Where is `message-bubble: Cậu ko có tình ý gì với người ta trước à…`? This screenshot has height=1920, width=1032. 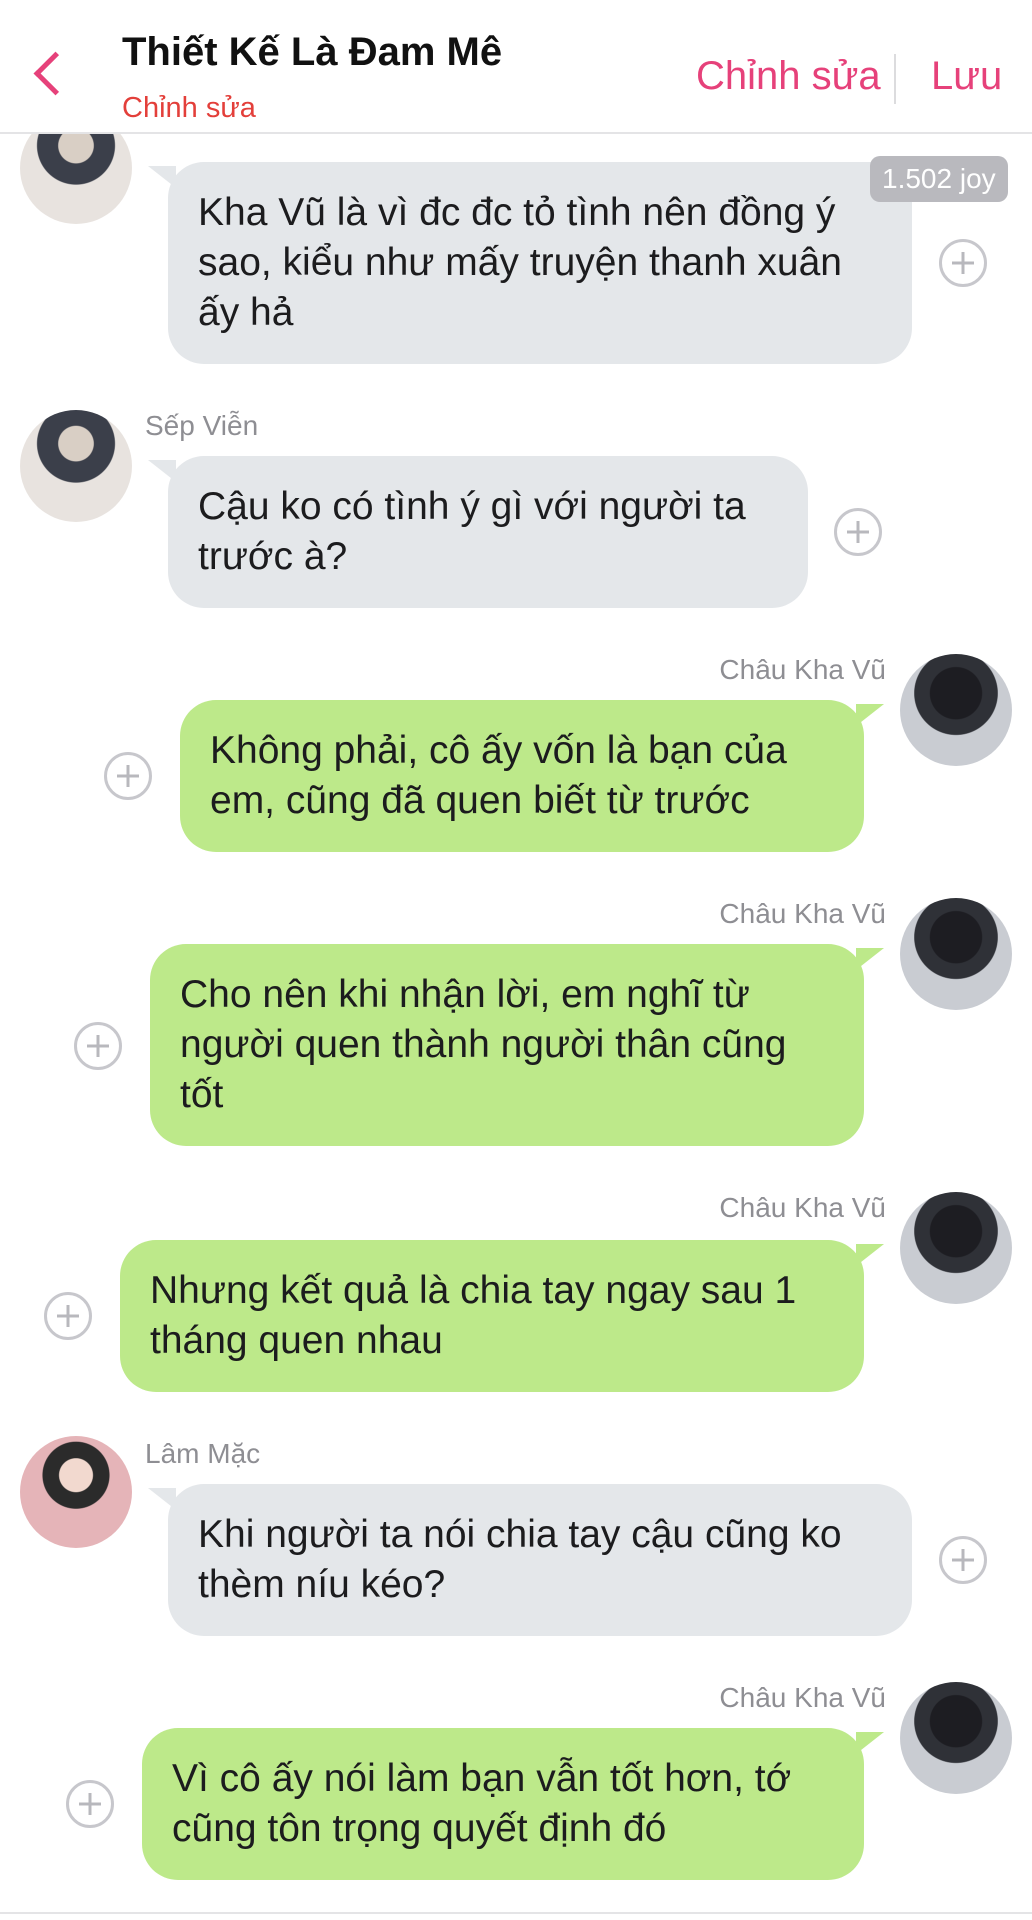 message-bubble: Cậu ko có tình ý gì với người ta trước à… is located at coordinates (478, 532).